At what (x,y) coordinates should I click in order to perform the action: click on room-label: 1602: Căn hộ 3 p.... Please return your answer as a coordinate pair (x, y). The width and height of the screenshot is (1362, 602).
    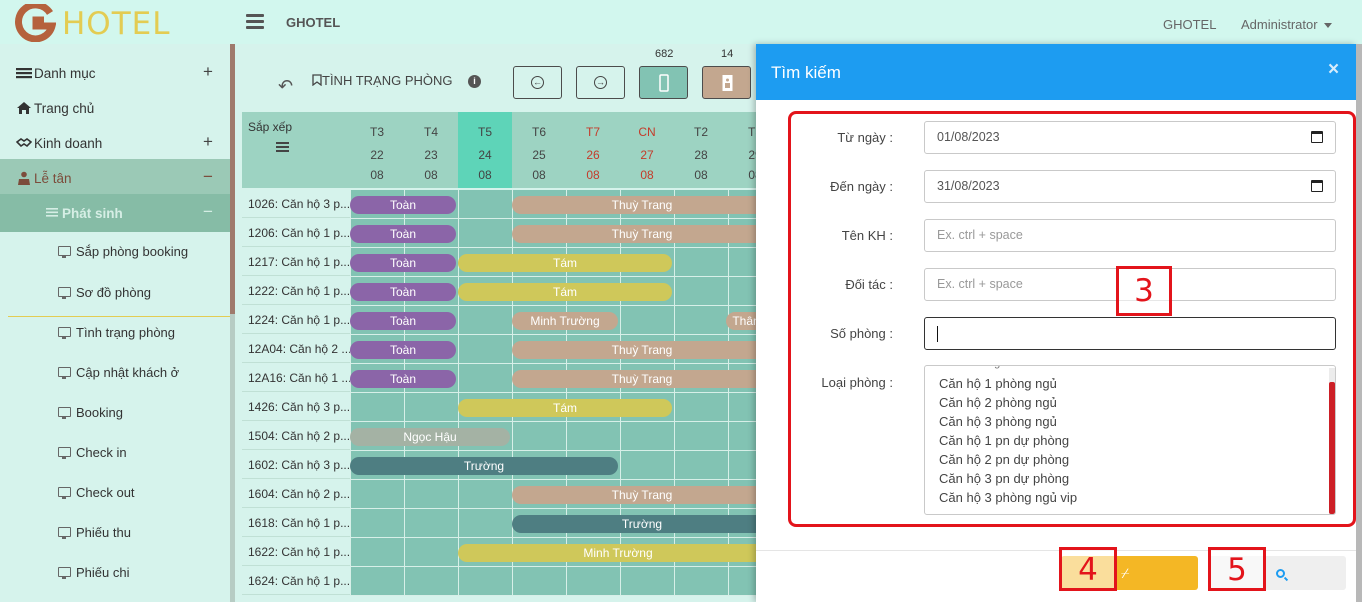
    Looking at the image, I should click on (296, 465).